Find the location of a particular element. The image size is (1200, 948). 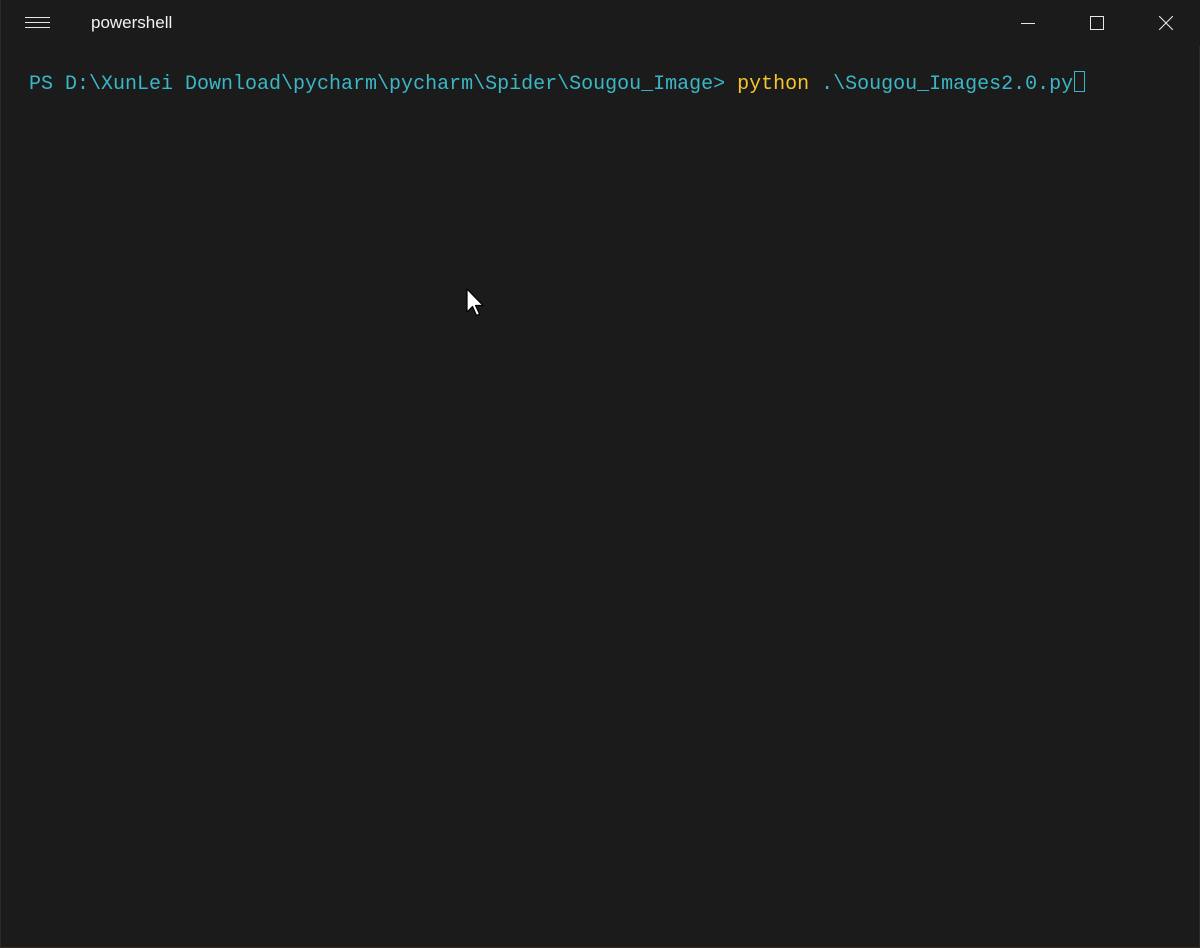

window-title: powershell is located at coordinates (132, 22).